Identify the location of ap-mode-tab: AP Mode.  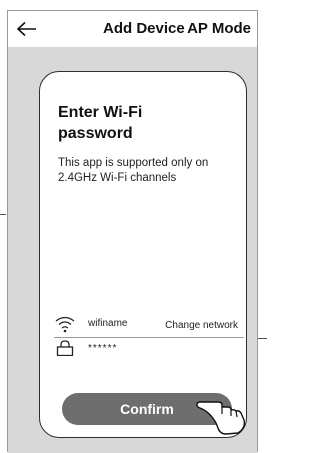
(219, 28).